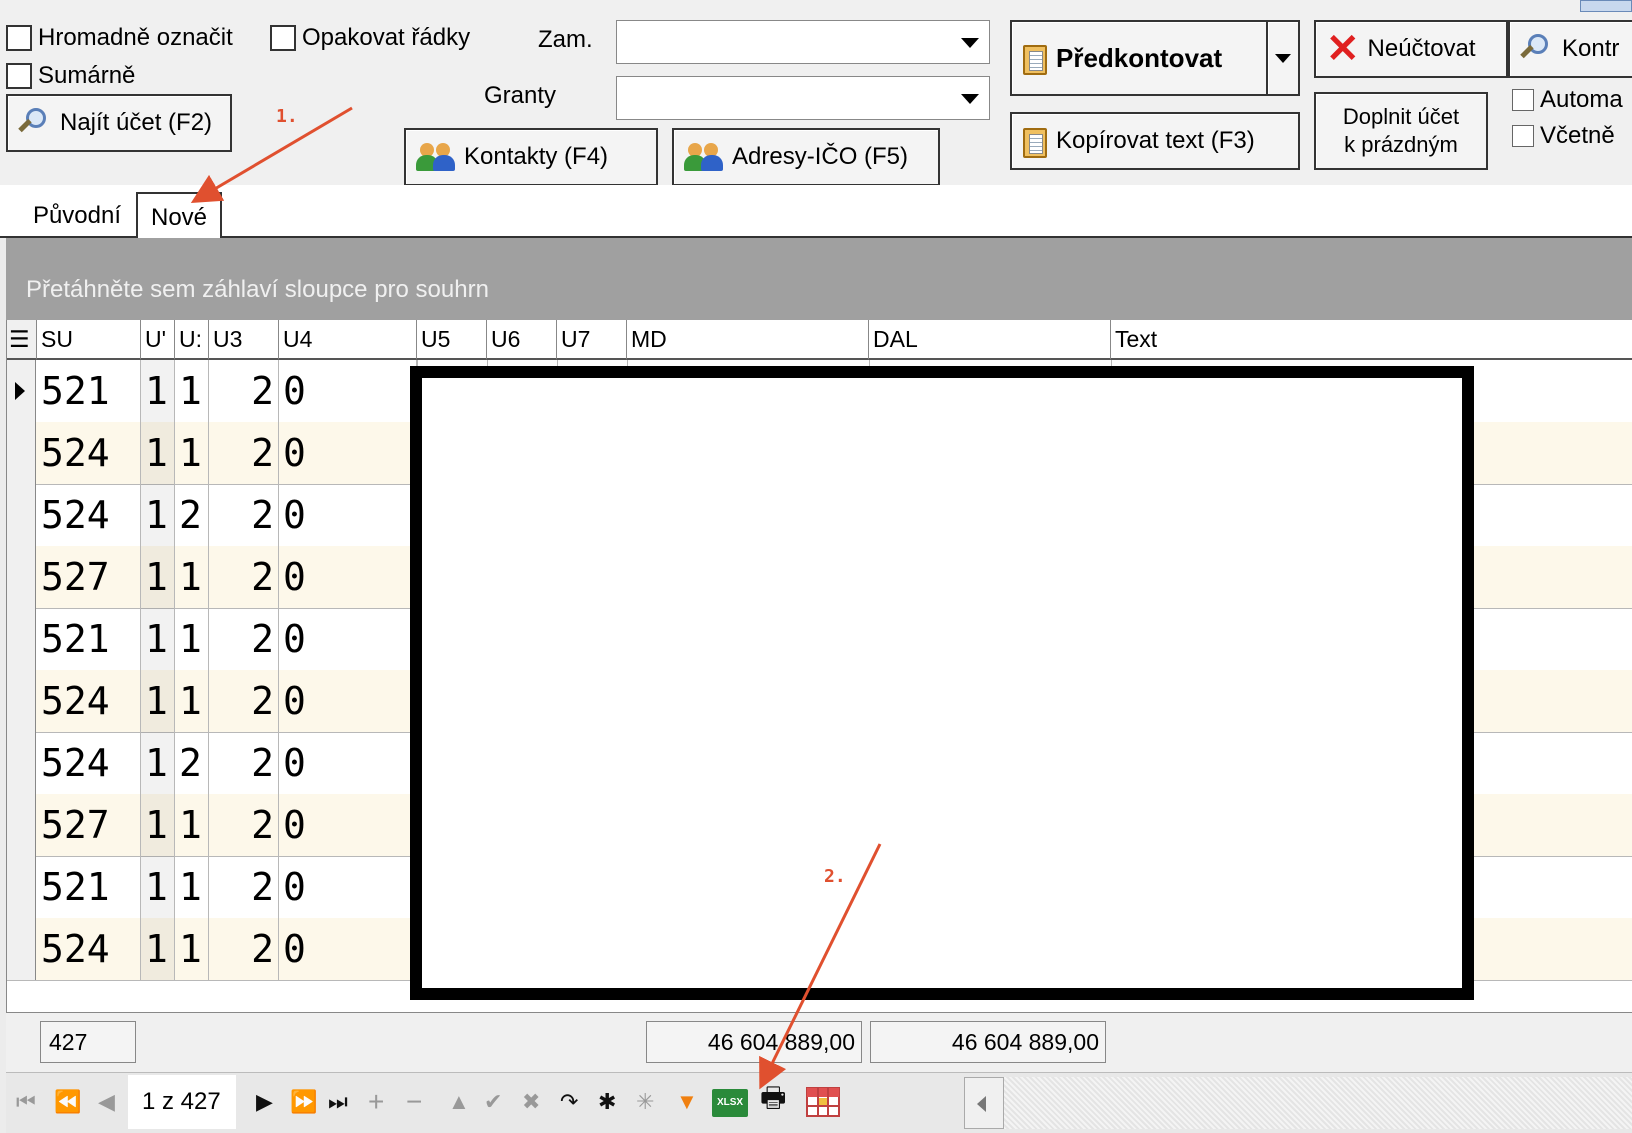 This screenshot has width=1632, height=1133. Describe the element at coordinates (1606, 6) in the screenshot. I see `collapse-handle` at that location.